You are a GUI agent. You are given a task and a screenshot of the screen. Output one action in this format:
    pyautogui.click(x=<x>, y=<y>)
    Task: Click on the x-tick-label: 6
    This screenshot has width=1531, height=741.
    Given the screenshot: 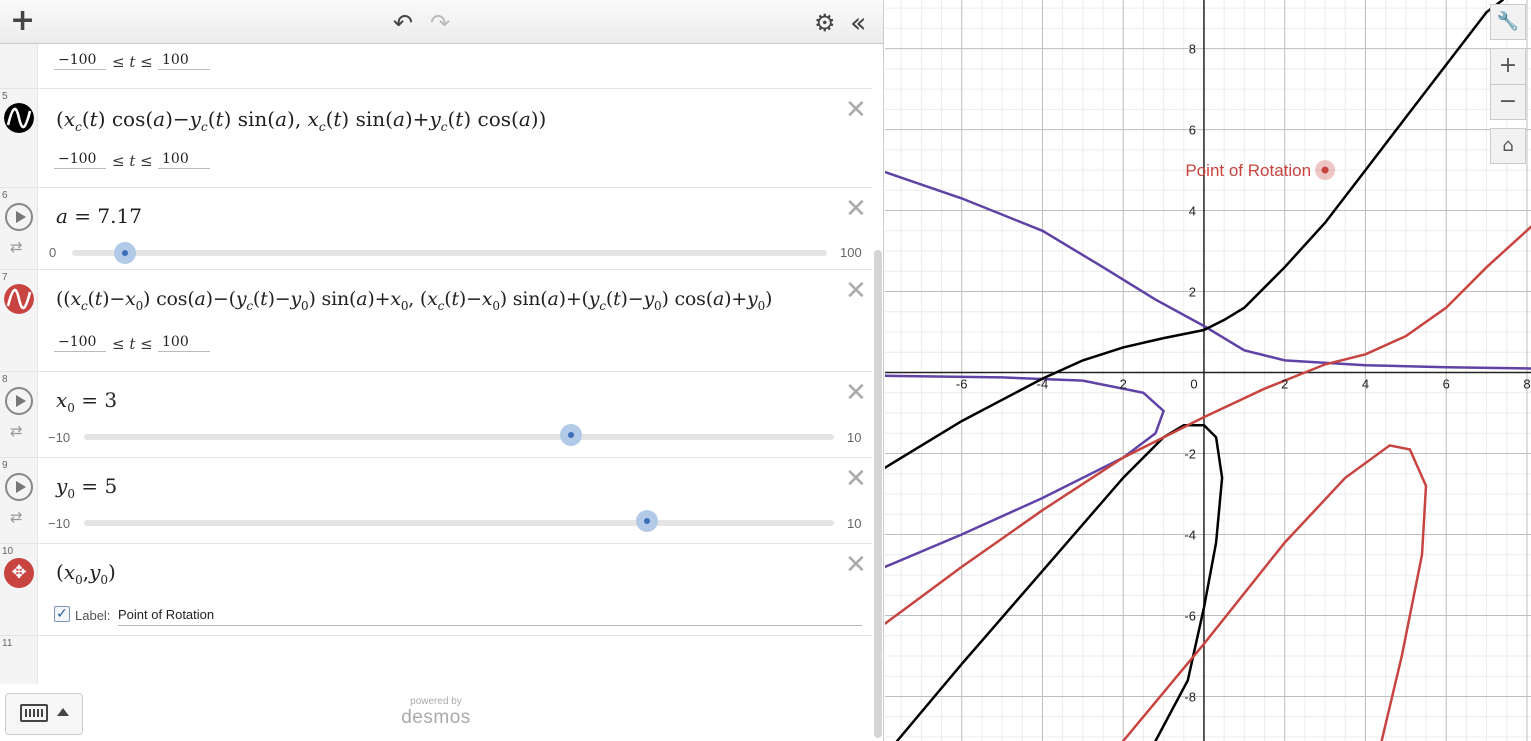 What is the action you would take?
    pyautogui.click(x=1446, y=384)
    